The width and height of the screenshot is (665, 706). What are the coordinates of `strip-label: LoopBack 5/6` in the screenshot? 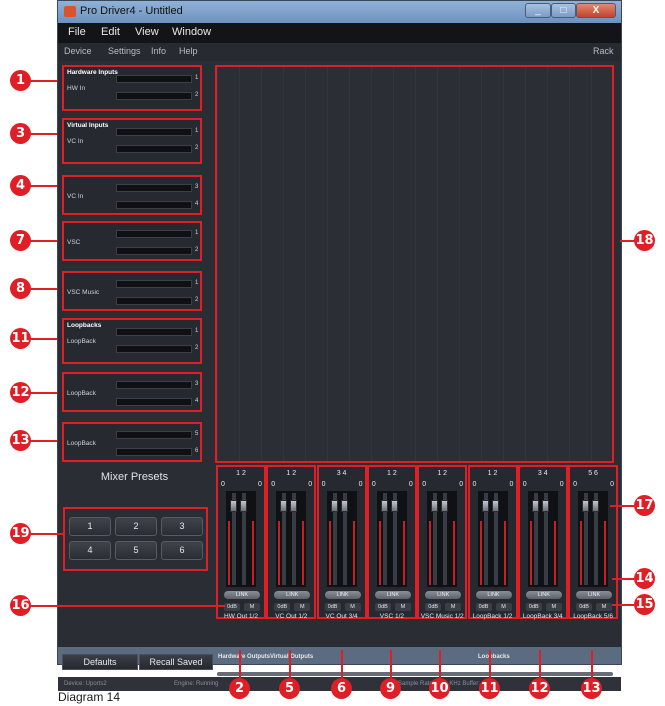 It's located at (593, 616).